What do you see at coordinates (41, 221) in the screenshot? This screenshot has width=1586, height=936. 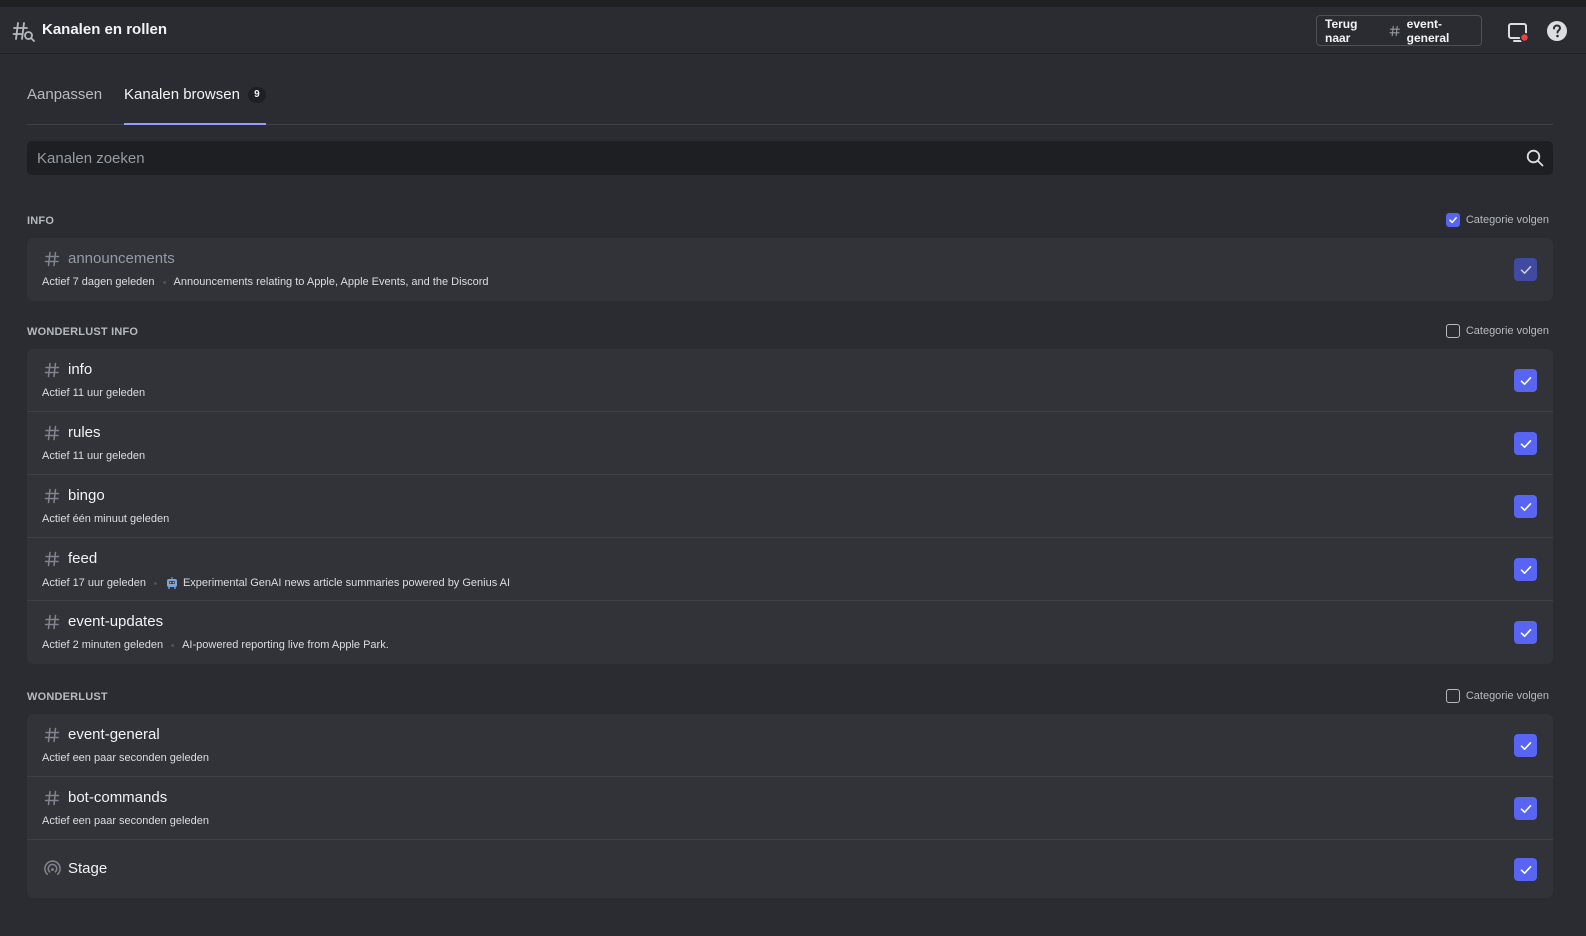 I see `category-name: INFO` at bounding box center [41, 221].